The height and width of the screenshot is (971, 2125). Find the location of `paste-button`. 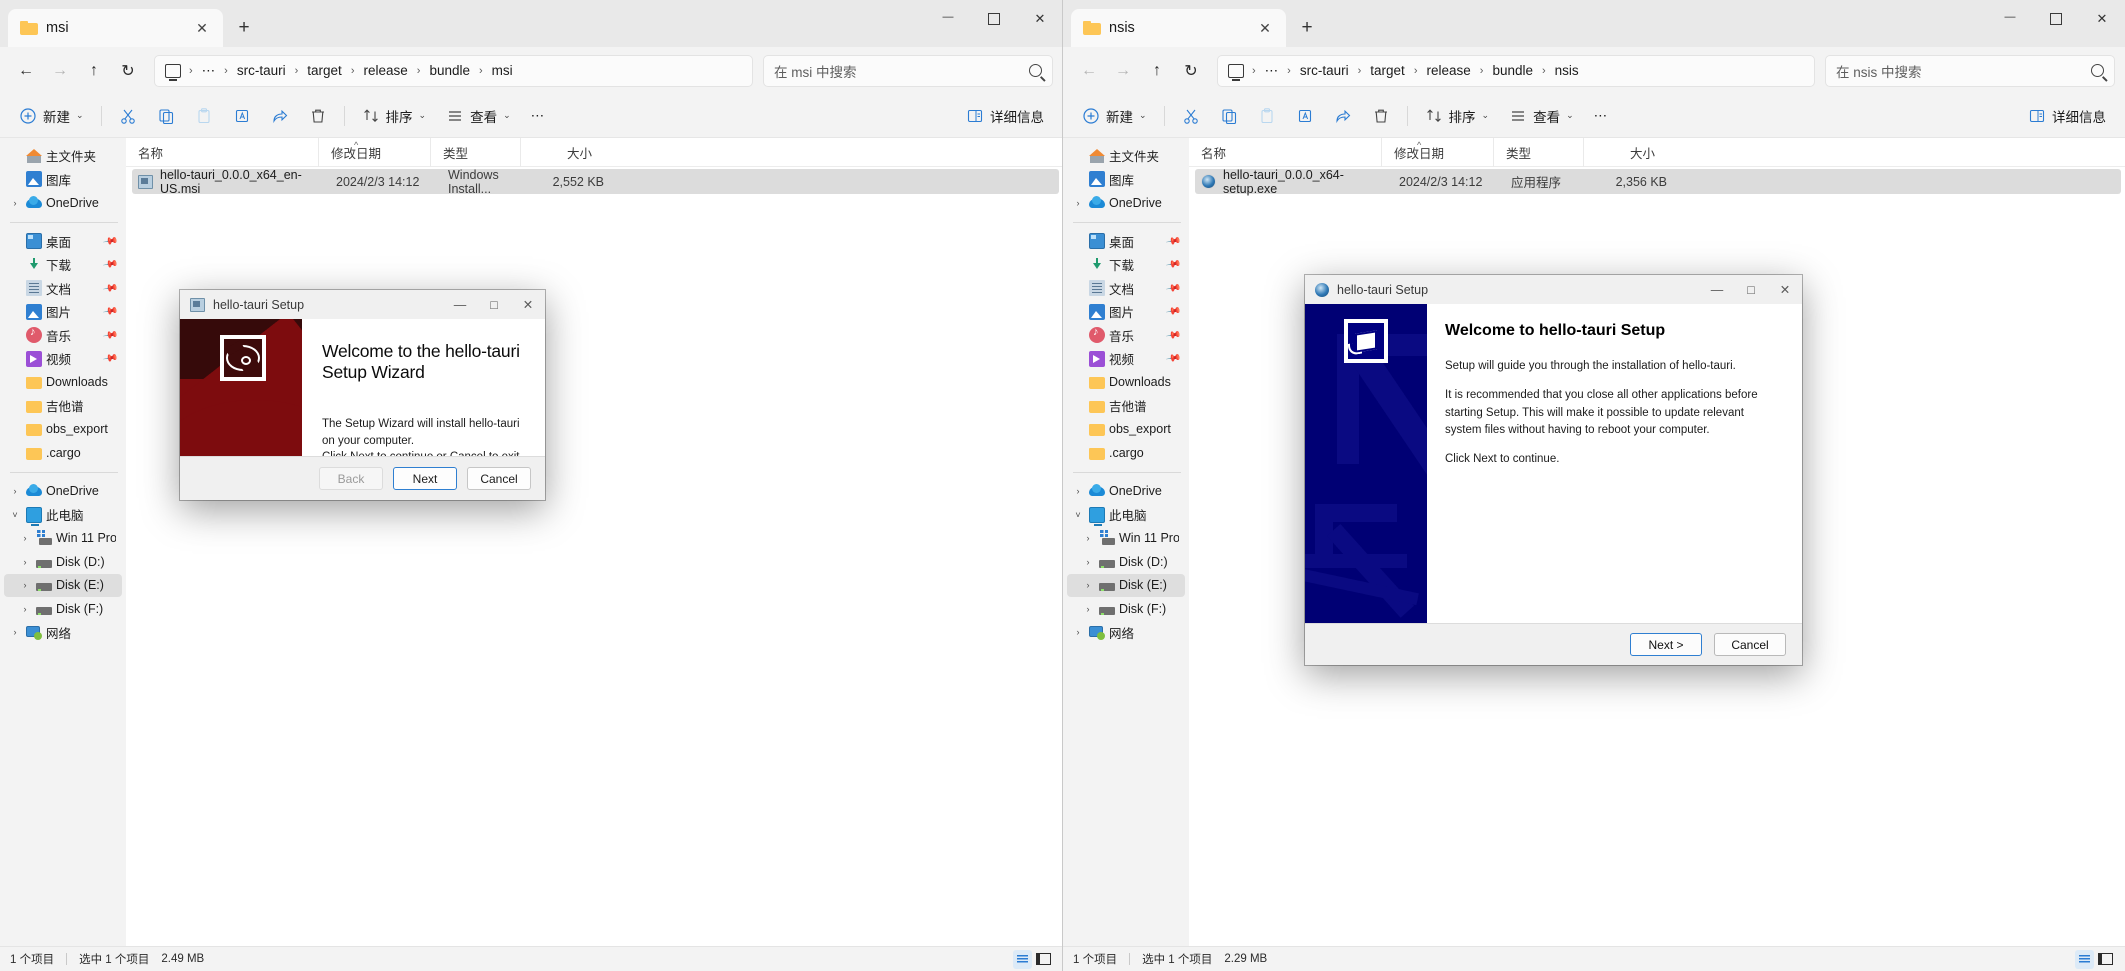

paste-button is located at coordinates (204, 116).